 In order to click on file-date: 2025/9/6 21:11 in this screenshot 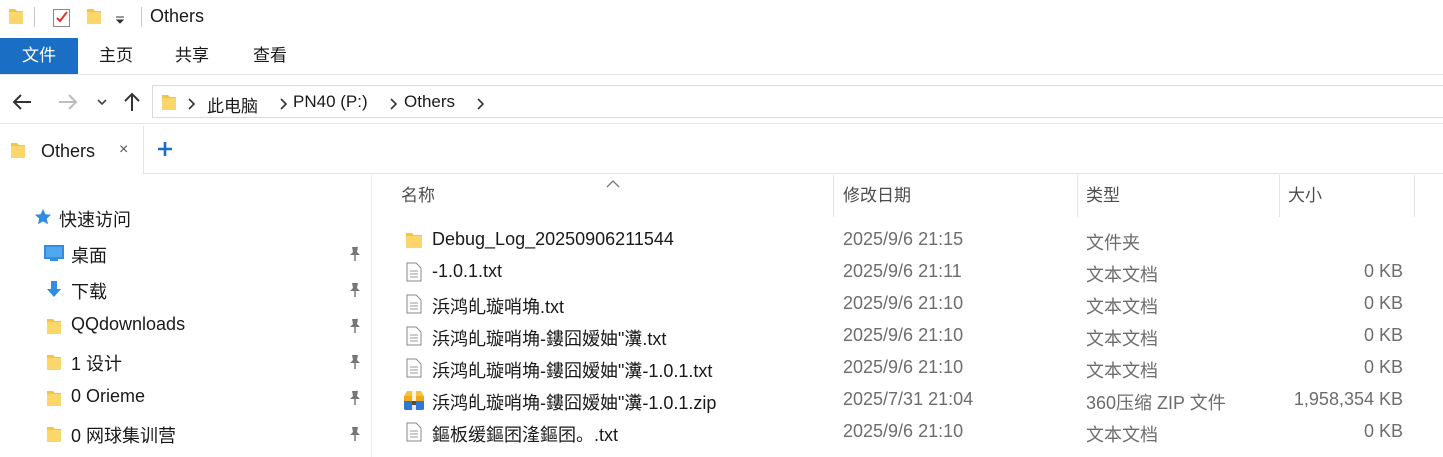, I will do `click(902, 271)`.